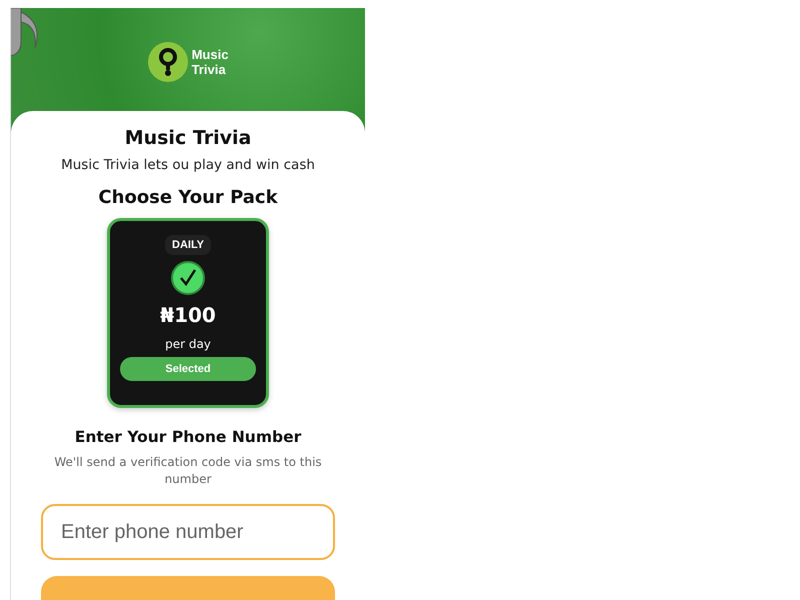  I want to click on page-title: Music Trivia, so click(188, 138).